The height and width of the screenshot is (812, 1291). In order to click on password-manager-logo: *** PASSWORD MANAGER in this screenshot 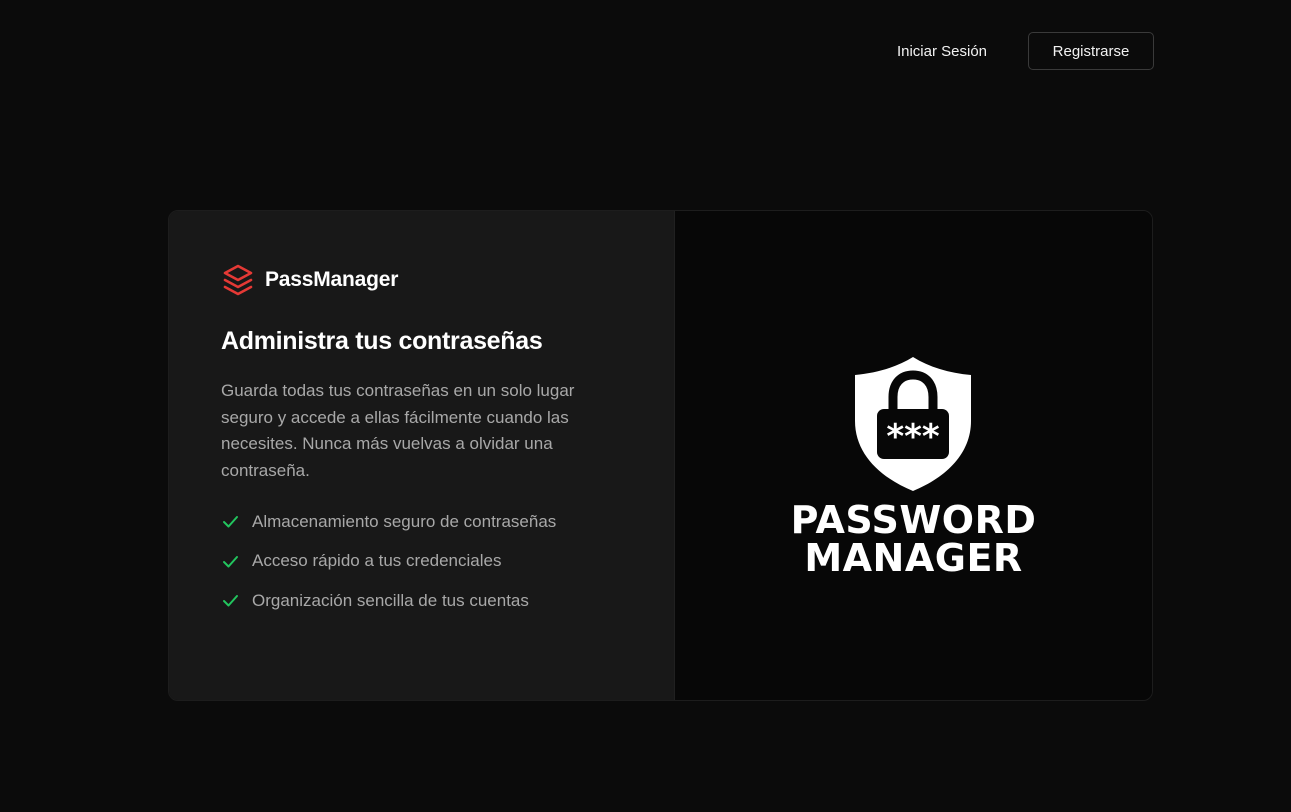, I will do `click(914, 466)`.